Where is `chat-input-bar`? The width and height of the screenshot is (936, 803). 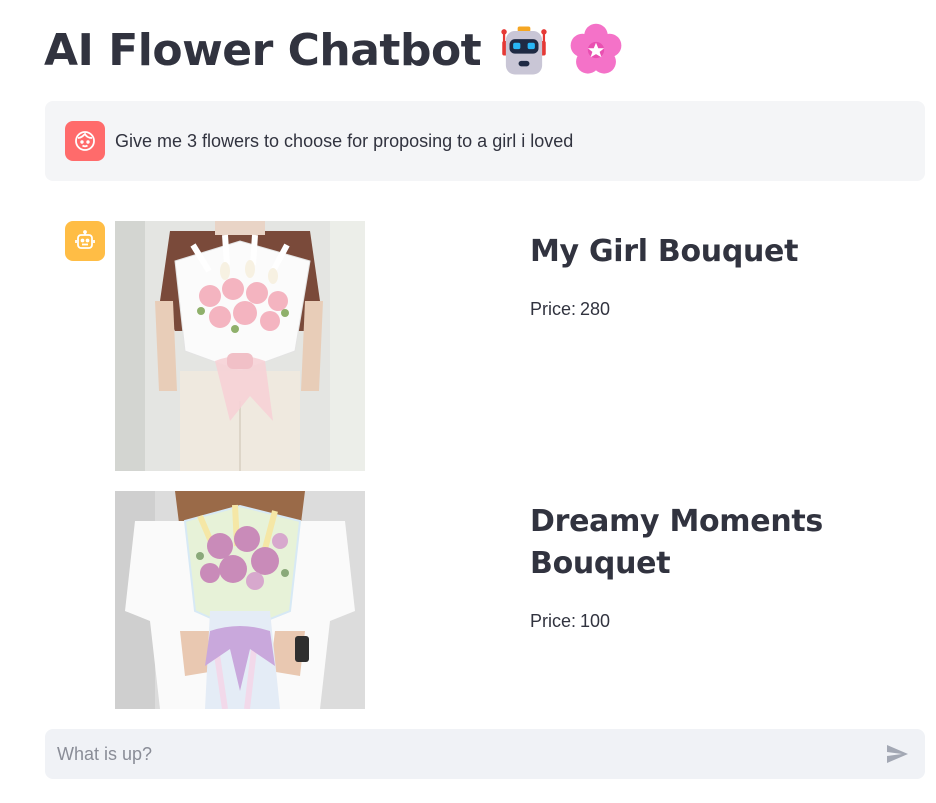 chat-input-bar is located at coordinates (485, 754).